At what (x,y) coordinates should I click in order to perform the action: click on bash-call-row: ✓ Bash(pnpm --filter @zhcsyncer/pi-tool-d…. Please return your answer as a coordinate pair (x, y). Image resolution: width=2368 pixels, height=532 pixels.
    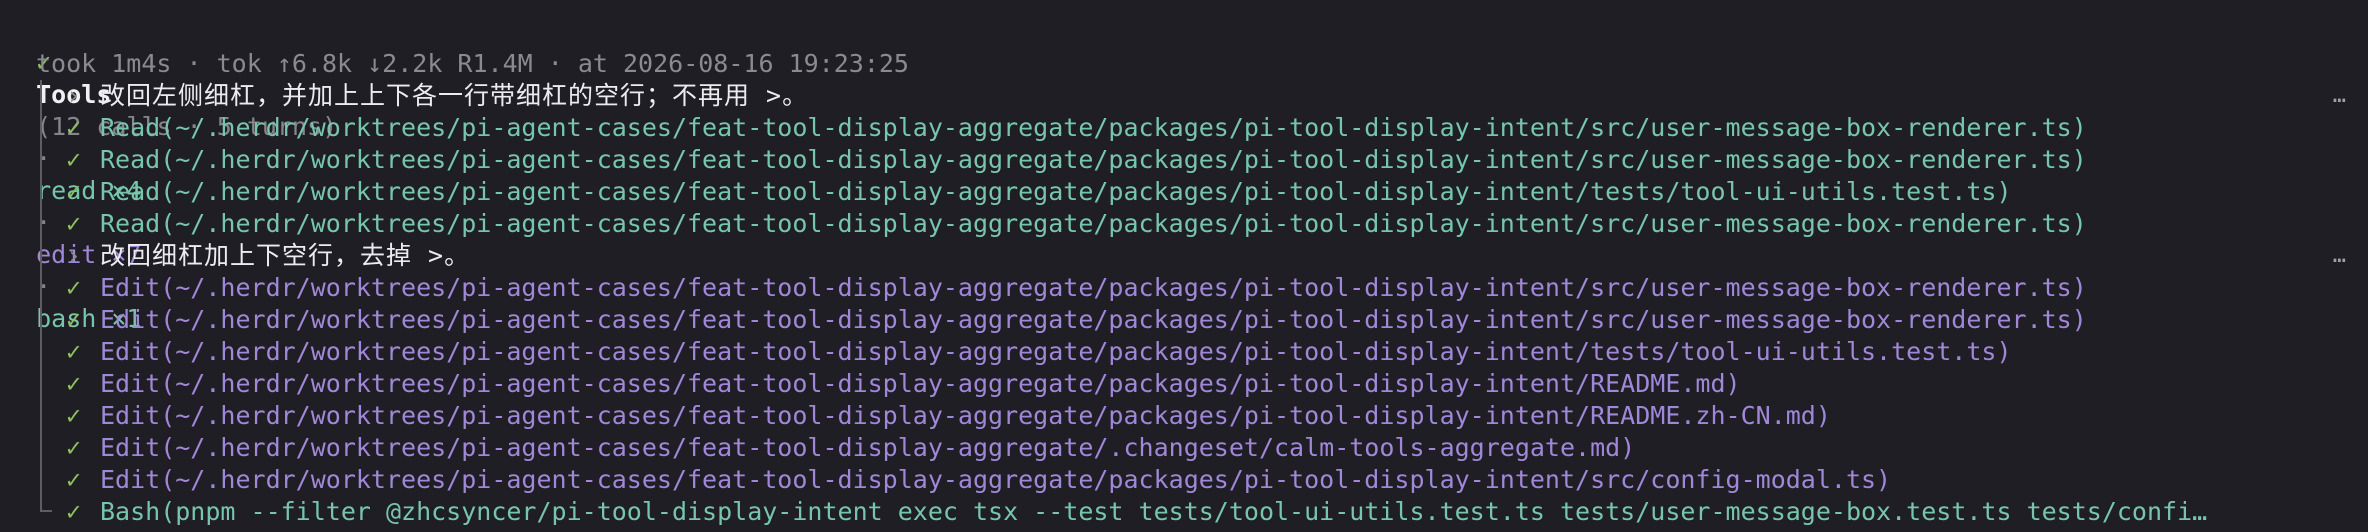
    Looking at the image, I should click on (1136, 512).